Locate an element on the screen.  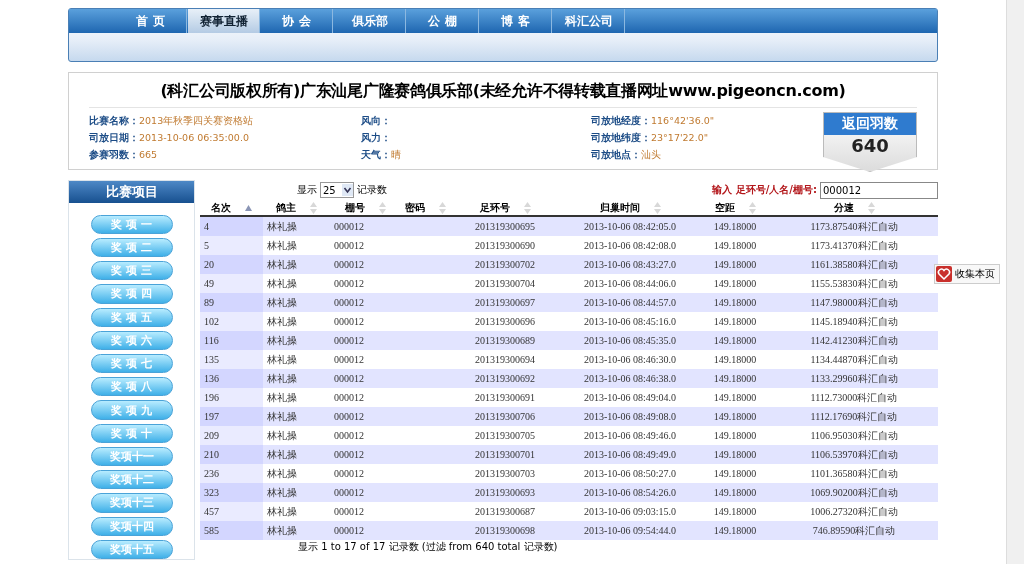
table-cell: 2013-10-06 09:54:44.0 is located at coordinates (630, 530).